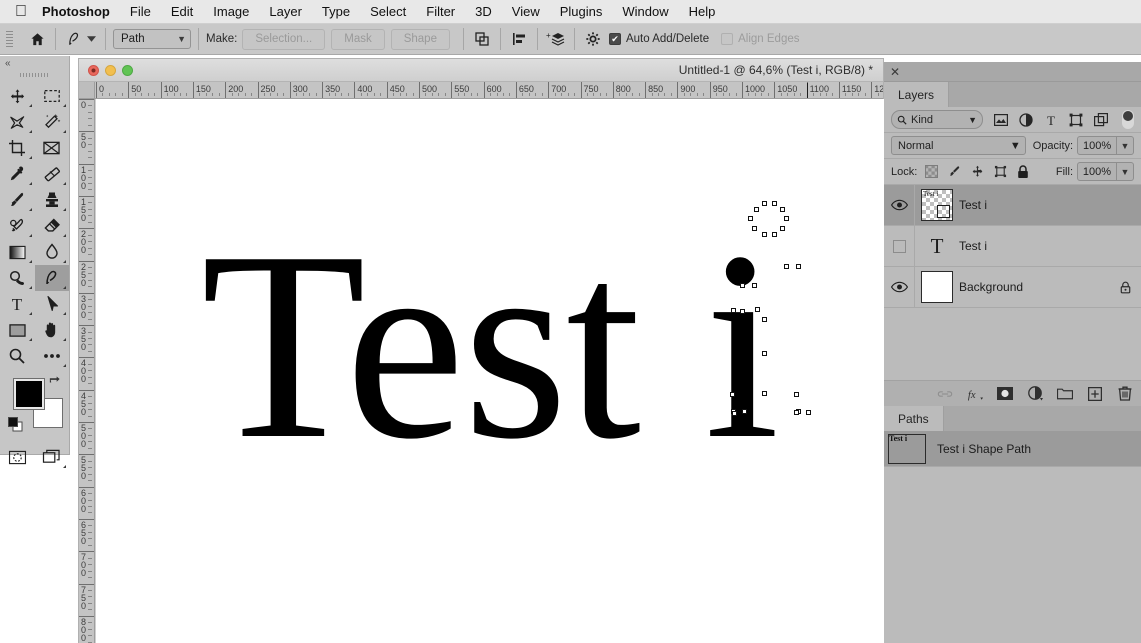  I want to click on double-chevron-left-icon: «, so click(34, 63).